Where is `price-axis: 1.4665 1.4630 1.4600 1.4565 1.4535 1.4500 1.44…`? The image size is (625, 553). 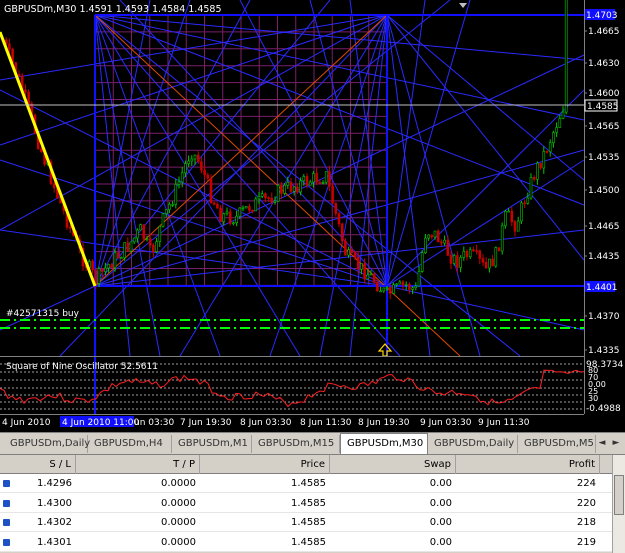 price-axis: 1.4665 1.4630 1.4600 1.4565 1.4535 1.4500 1.44… is located at coordinates (603, 207).